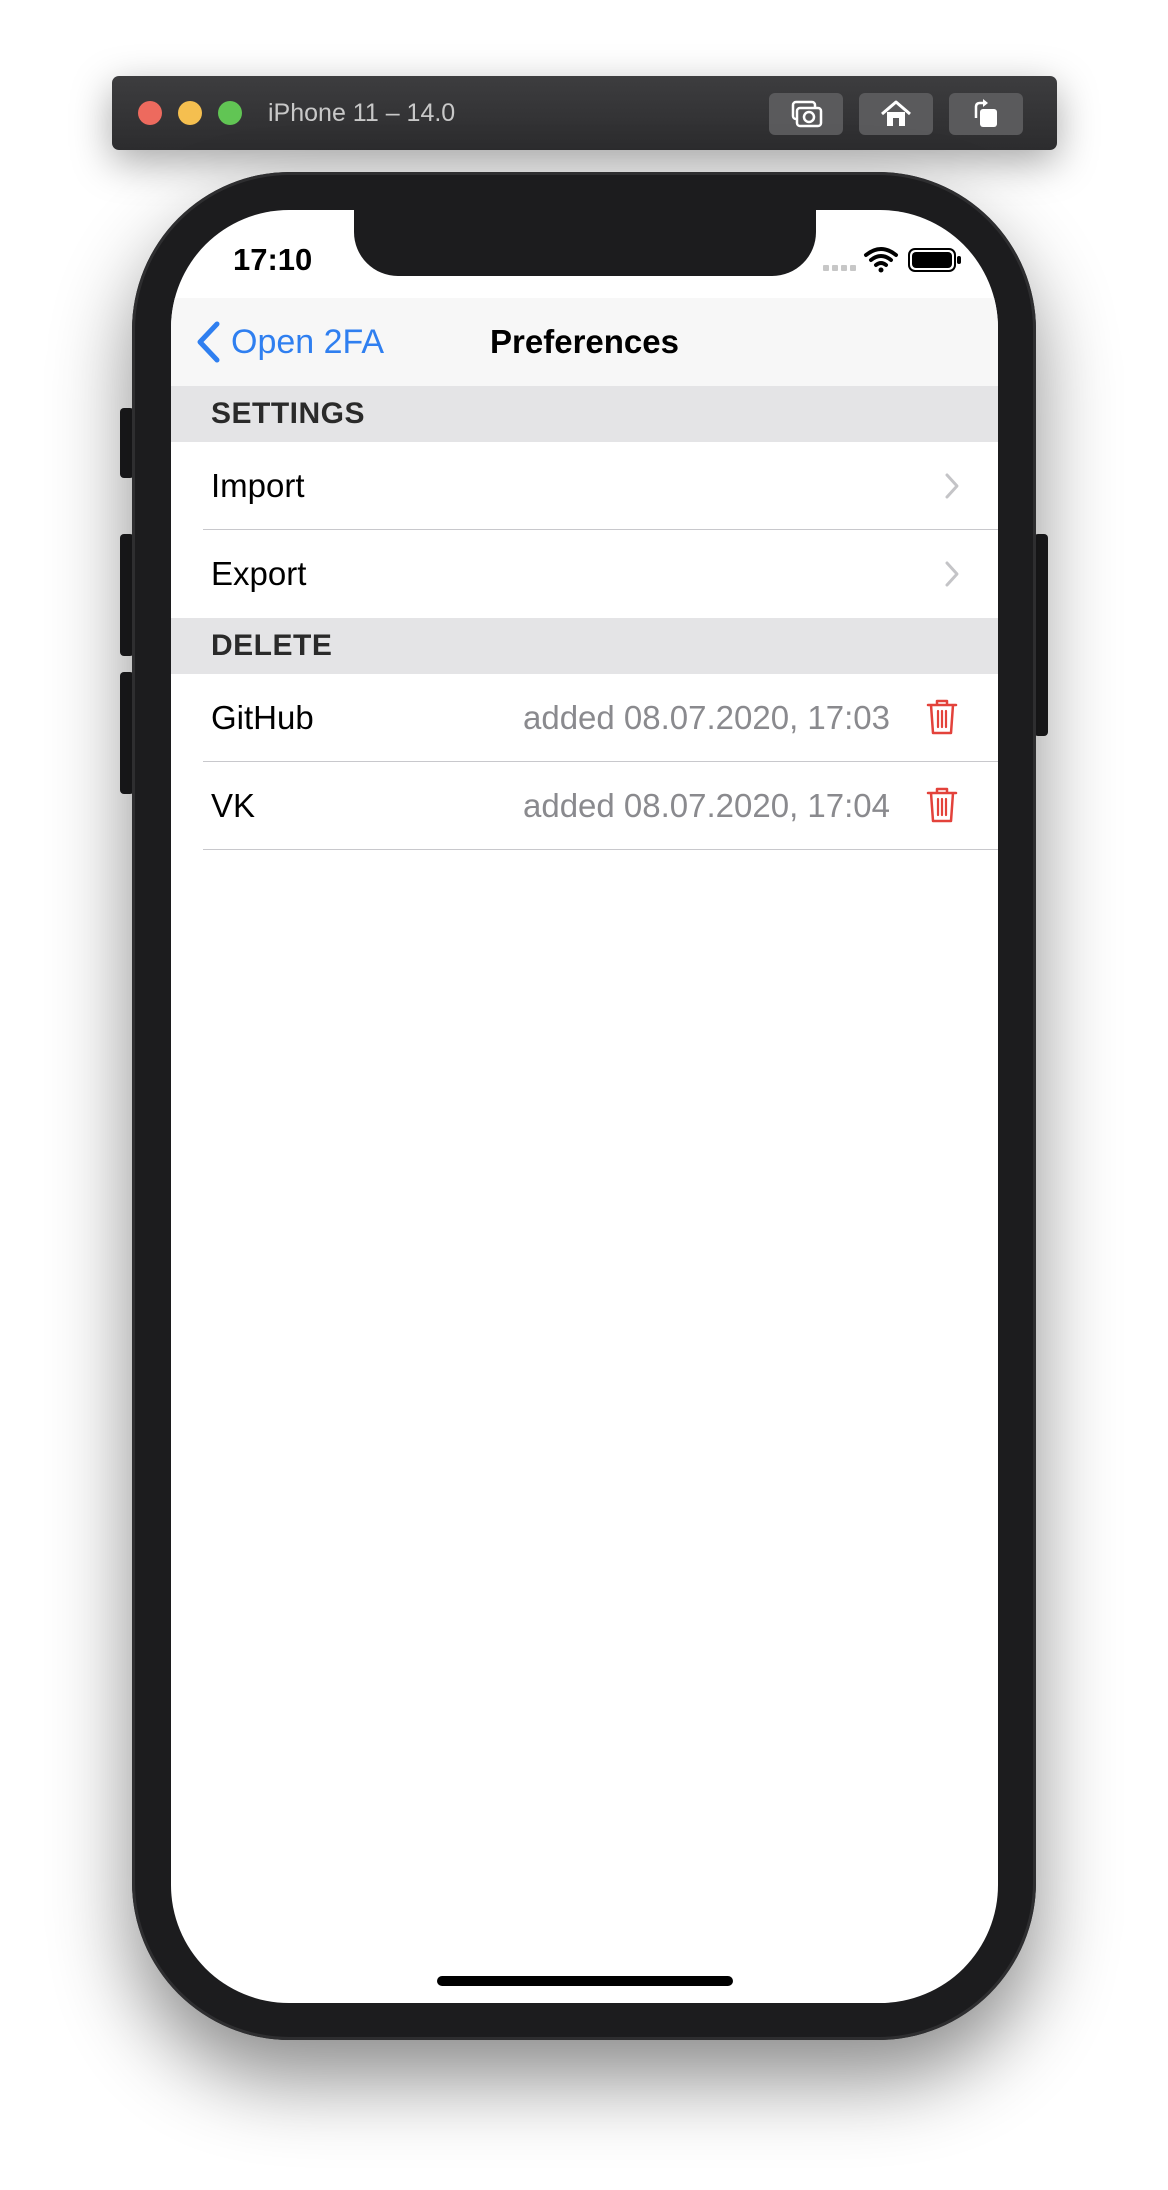 The width and height of the screenshot is (1168, 2190). I want to click on screenshot-icon, so click(807, 114).